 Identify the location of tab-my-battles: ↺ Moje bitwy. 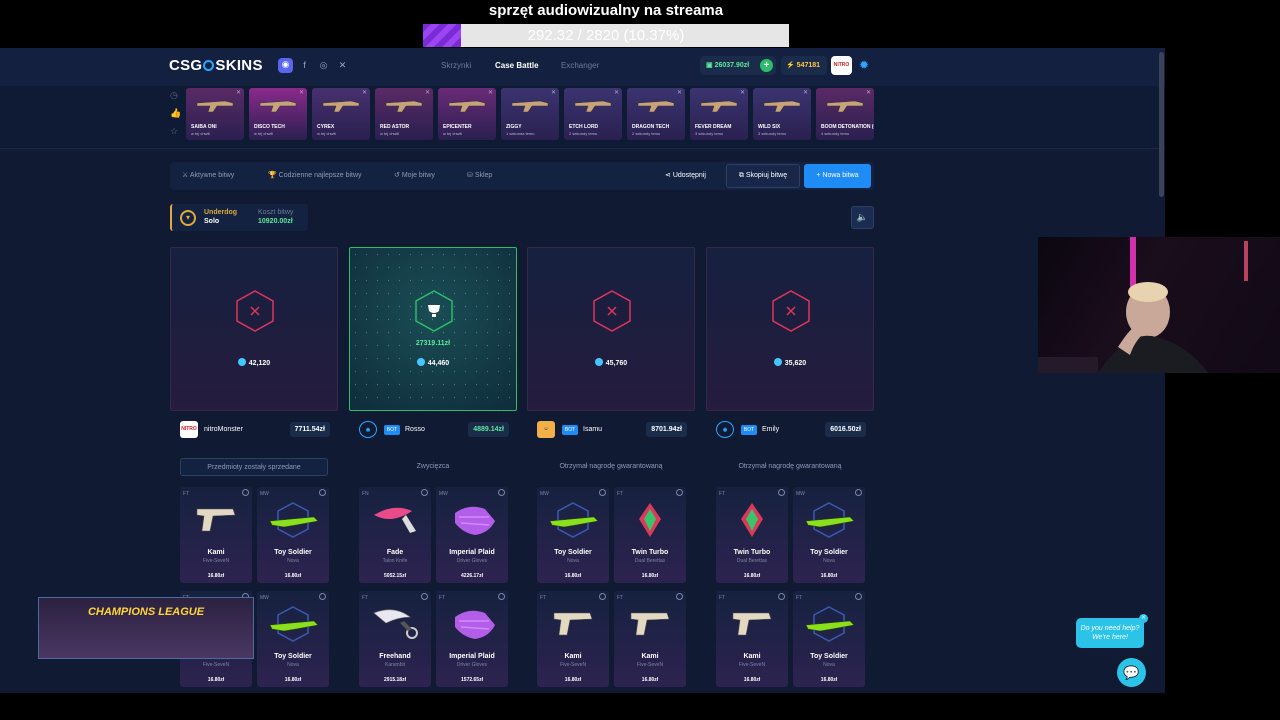
(414, 175).